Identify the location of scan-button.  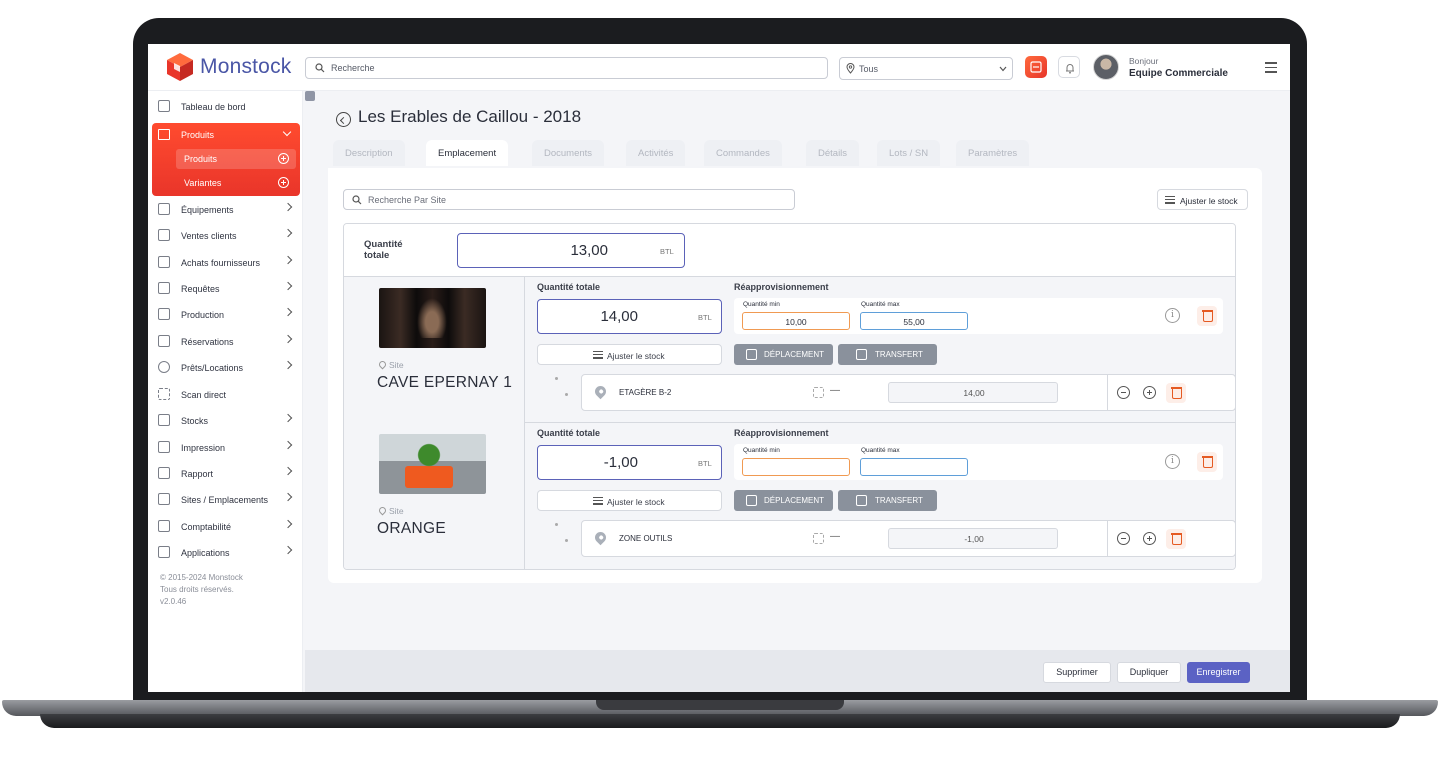
(1036, 67).